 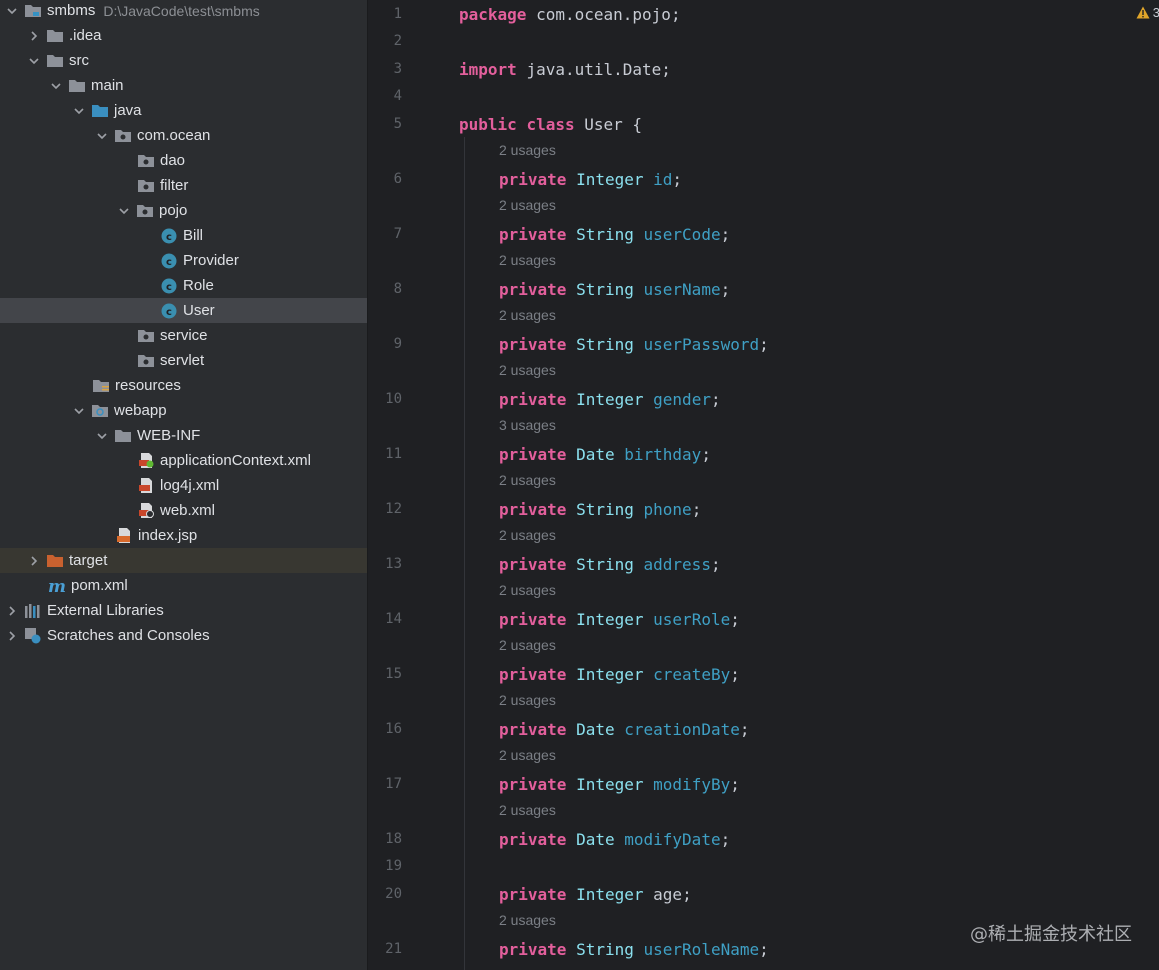 What do you see at coordinates (183, 510) in the screenshot?
I see `tree-item-web-xml: web.xml` at bounding box center [183, 510].